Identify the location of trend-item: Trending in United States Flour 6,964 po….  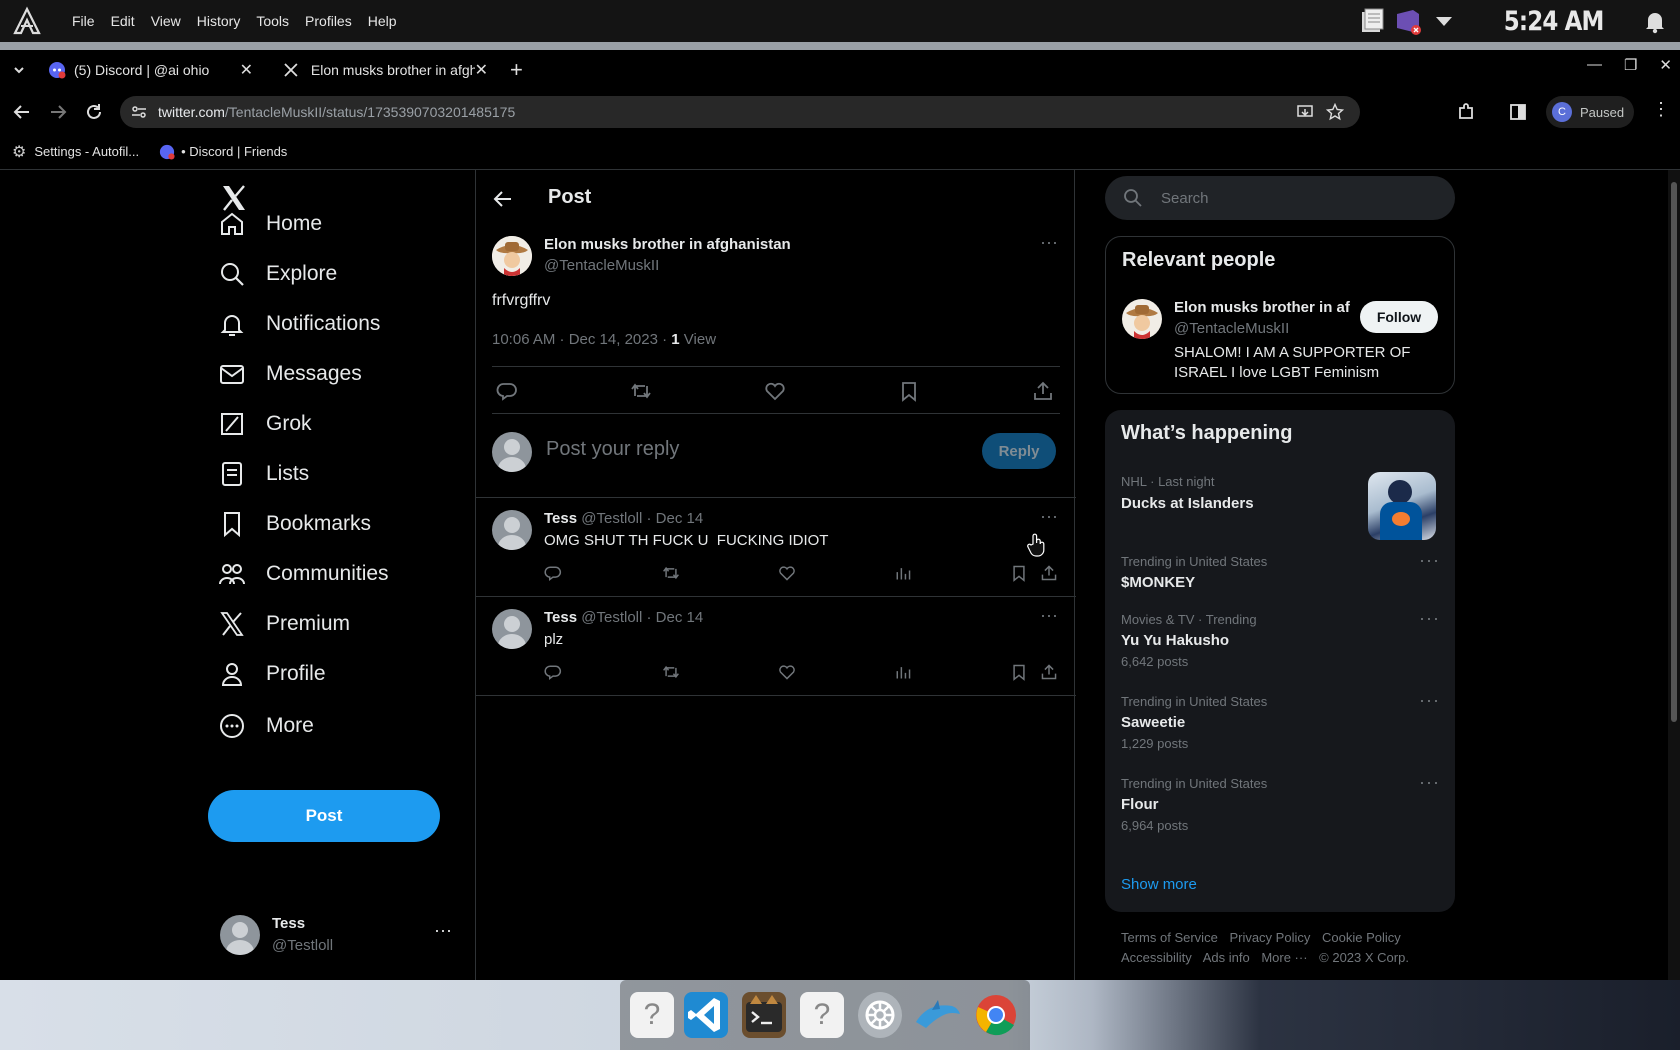
(1280, 813).